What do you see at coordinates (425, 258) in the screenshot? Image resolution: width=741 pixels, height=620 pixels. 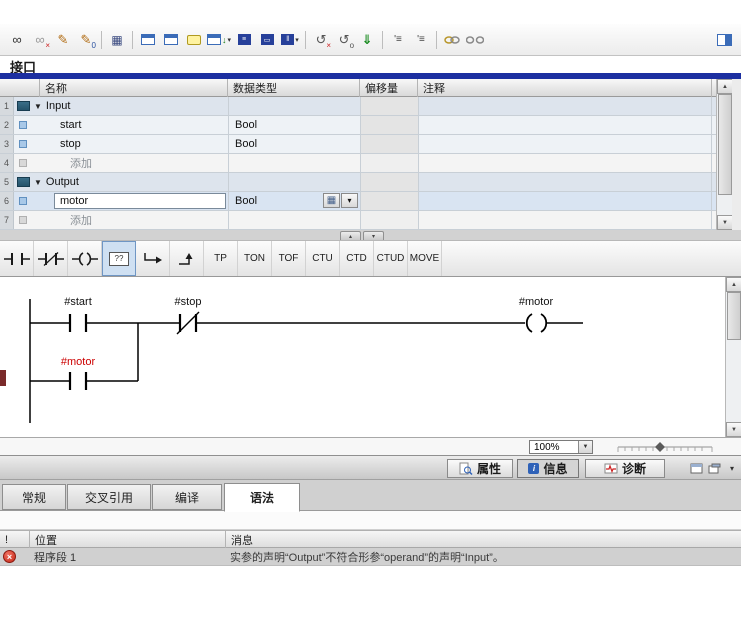 I see `move-button: MOVE` at bounding box center [425, 258].